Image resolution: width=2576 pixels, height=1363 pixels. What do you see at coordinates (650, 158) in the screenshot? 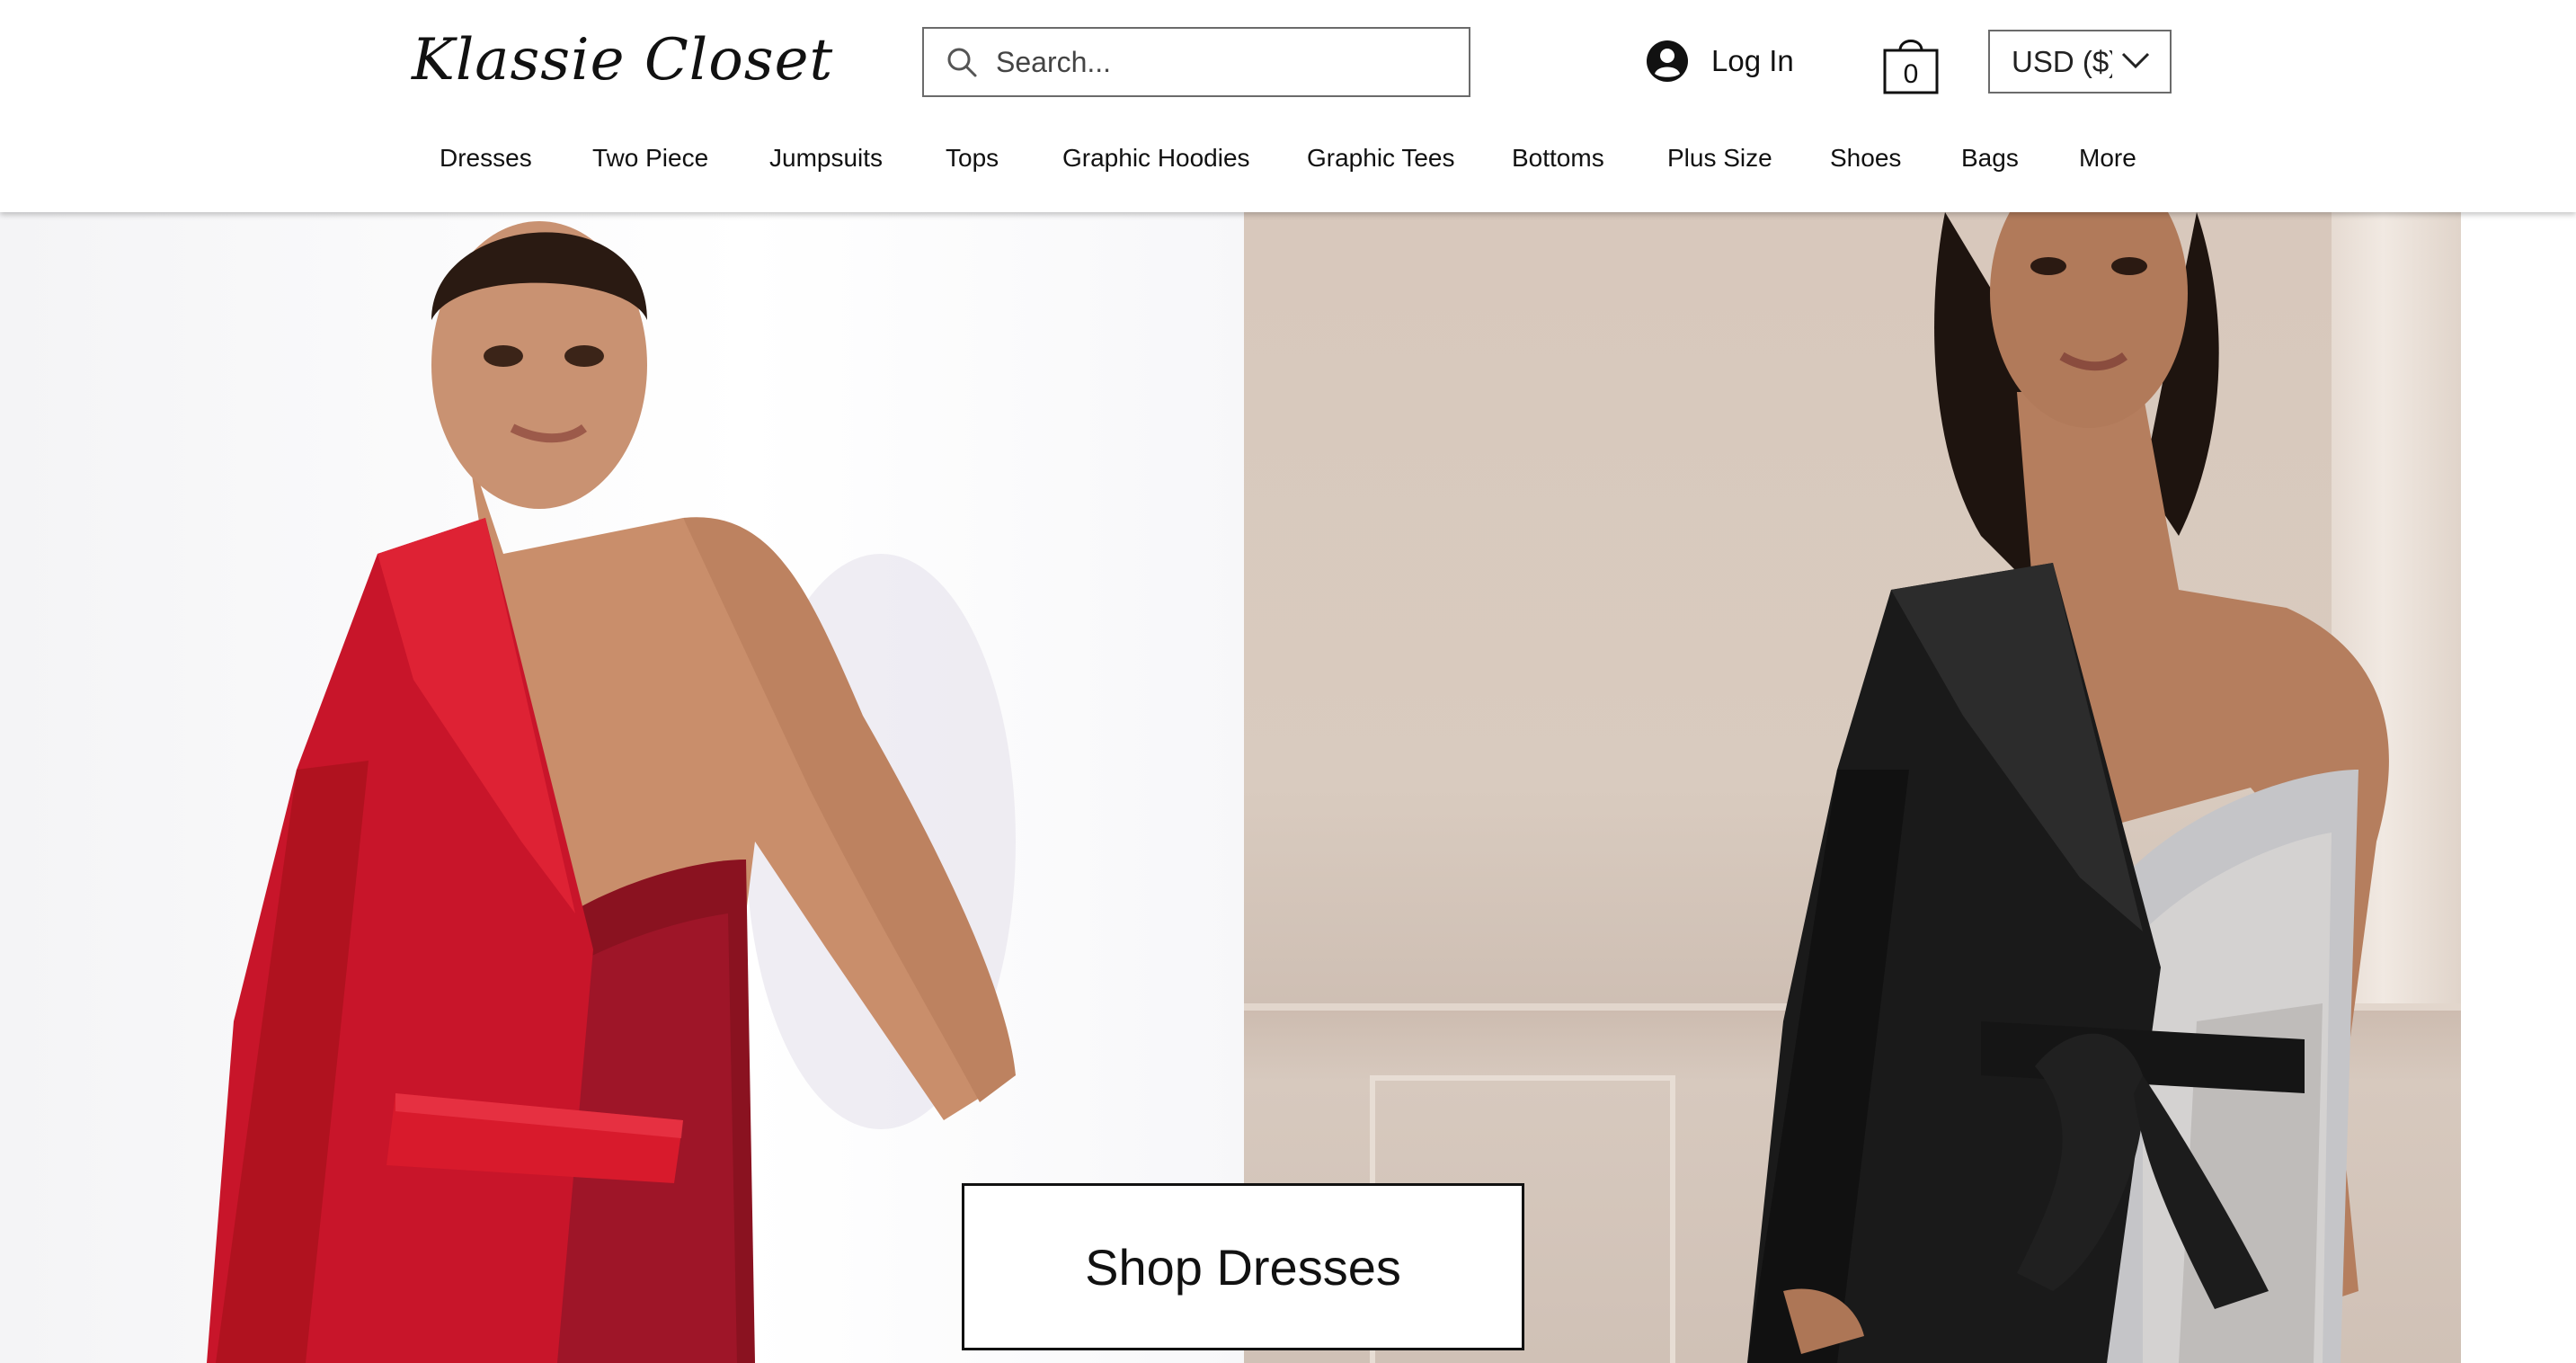
I see `nav-item-two-piece: Two Piece` at bounding box center [650, 158].